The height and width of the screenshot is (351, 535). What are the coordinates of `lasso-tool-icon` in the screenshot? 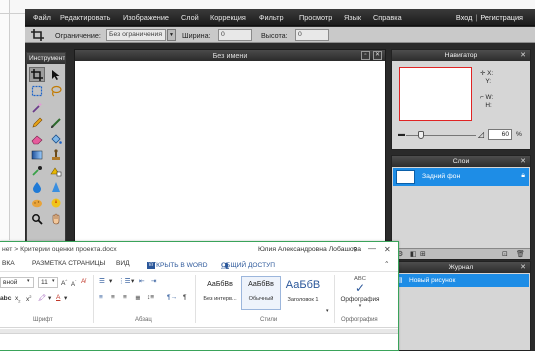 It's located at (56, 90).